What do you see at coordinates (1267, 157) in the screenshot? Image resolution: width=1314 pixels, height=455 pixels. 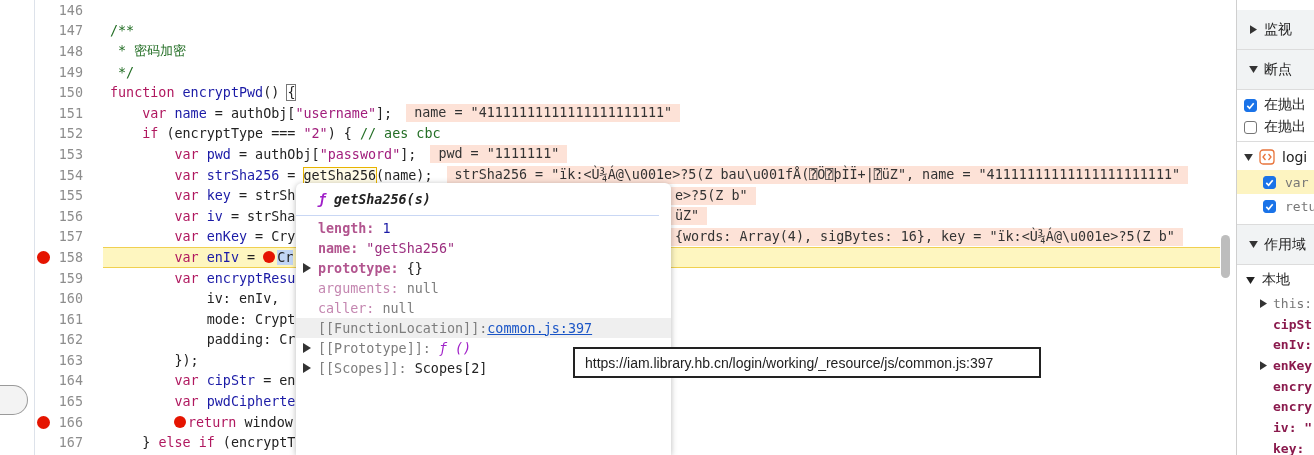 I see `code-file-icon` at bounding box center [1267, 157].